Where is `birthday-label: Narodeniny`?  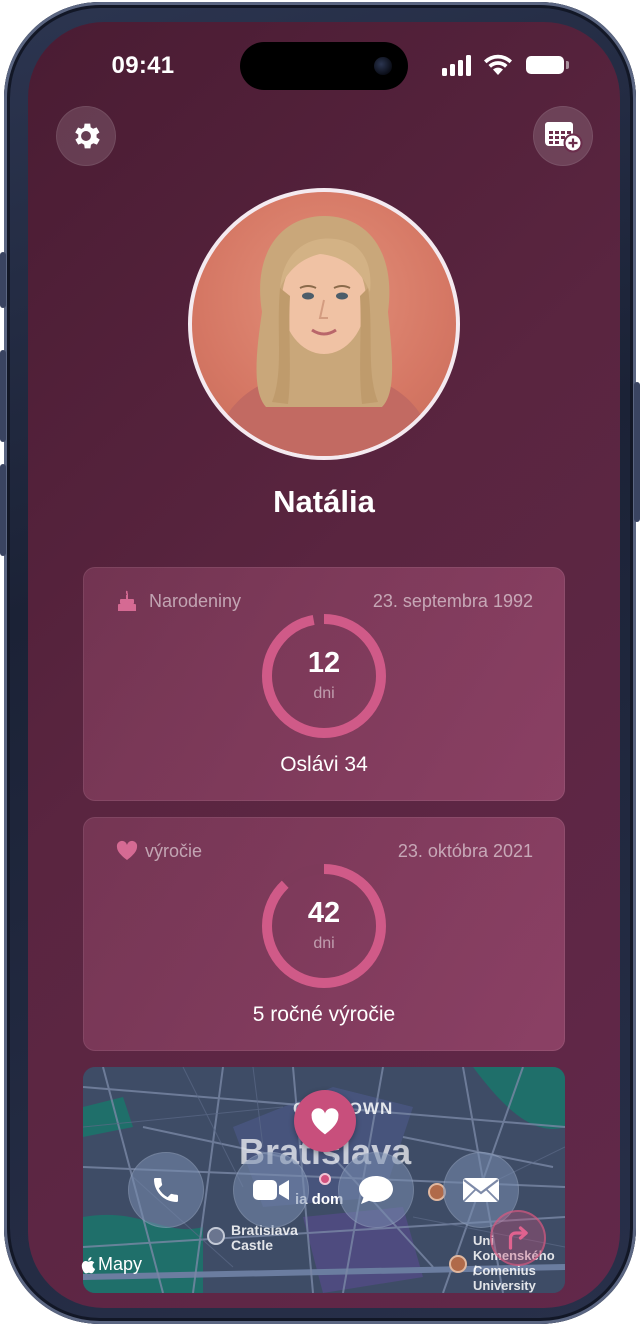
birthday-label: Narodeniny is located at coordinates (195, 601).